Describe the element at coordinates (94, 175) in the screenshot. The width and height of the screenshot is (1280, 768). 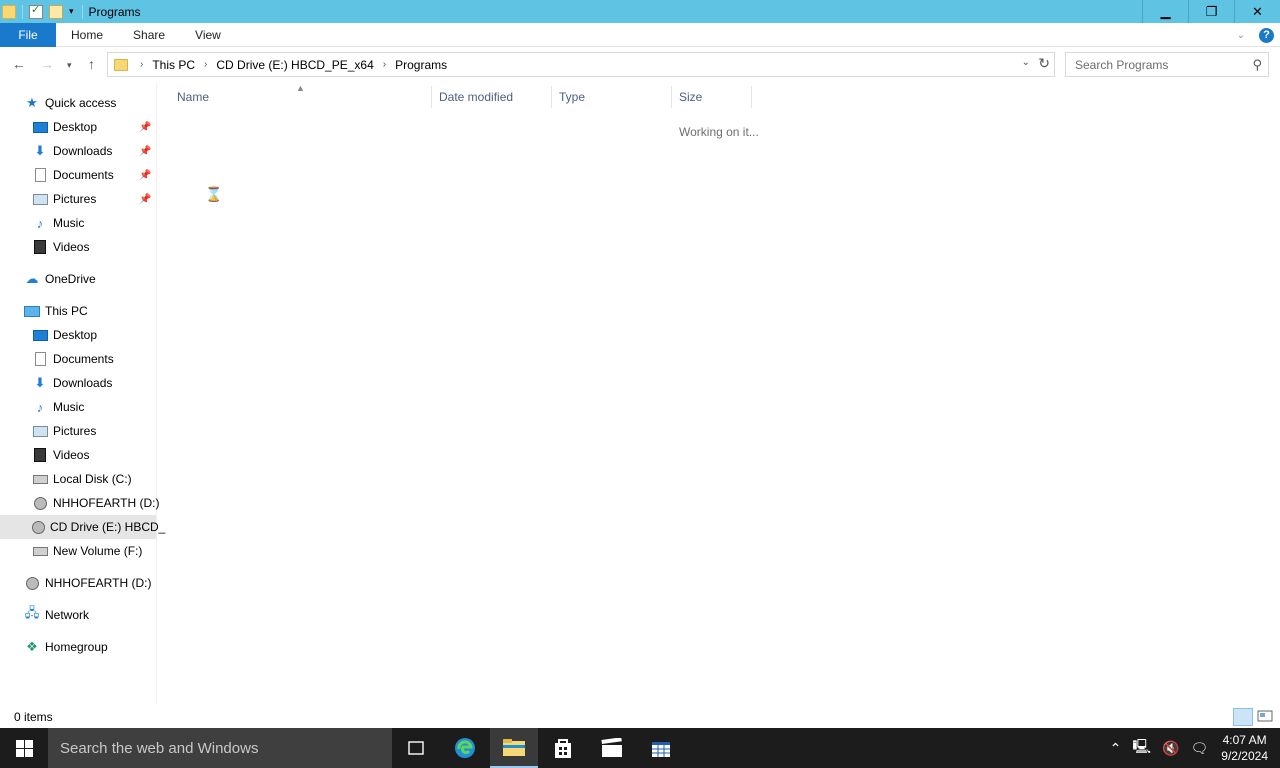
I see `nav-quick-documents: Documents 📌` at that location.